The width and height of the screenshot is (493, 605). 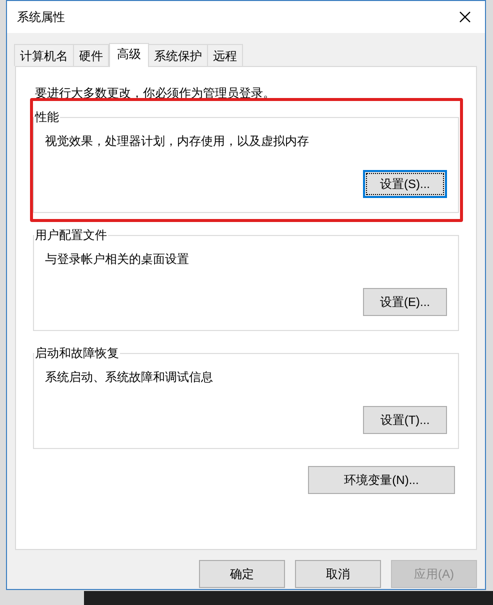 What do you see at coordinates (465, 17) in the screenshot?
I see `close-icon` at bounding box center [465, 17].